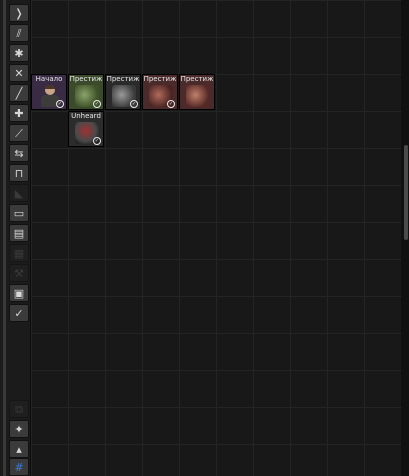 Image resolution: width=409 pixels, height=476 pixels. What do you see at coordinates (19, 93) in the screenshot?
I see `line-icon: ╱` at bounding box center [19, 93].